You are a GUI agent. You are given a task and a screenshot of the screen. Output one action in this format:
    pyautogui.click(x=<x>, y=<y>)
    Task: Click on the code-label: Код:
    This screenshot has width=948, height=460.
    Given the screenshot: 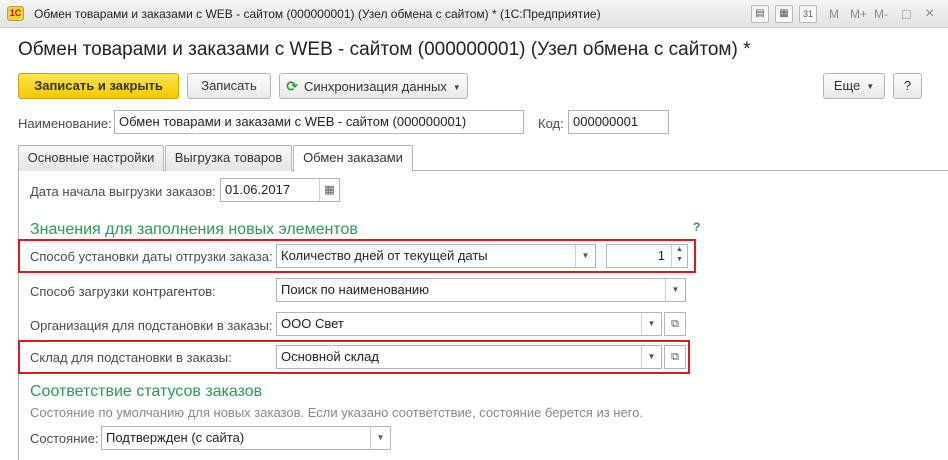 What is the action you would take?
    pyautogui.click(x=551, y=123)
    